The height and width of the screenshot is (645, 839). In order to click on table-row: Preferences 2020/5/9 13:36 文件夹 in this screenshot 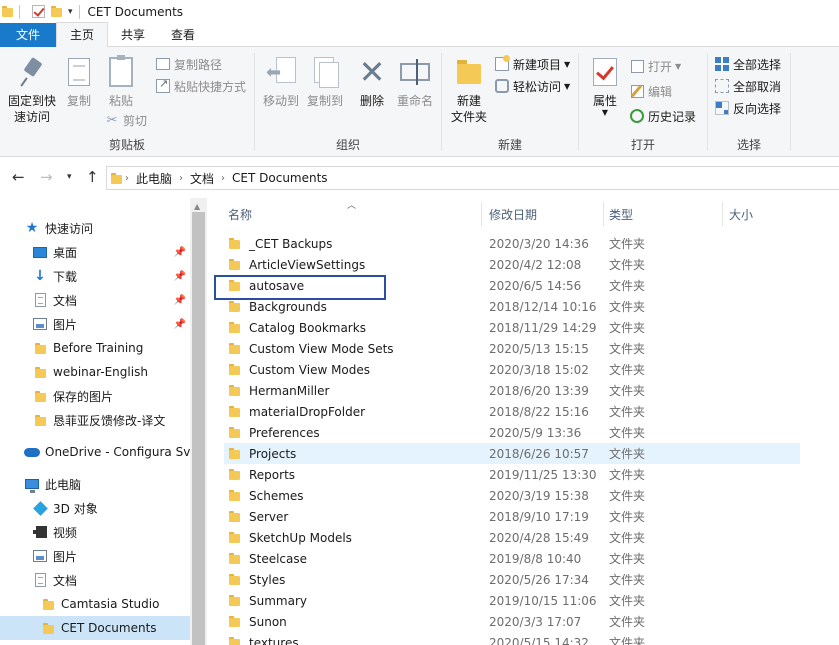, I will do `click(512, 432)`.